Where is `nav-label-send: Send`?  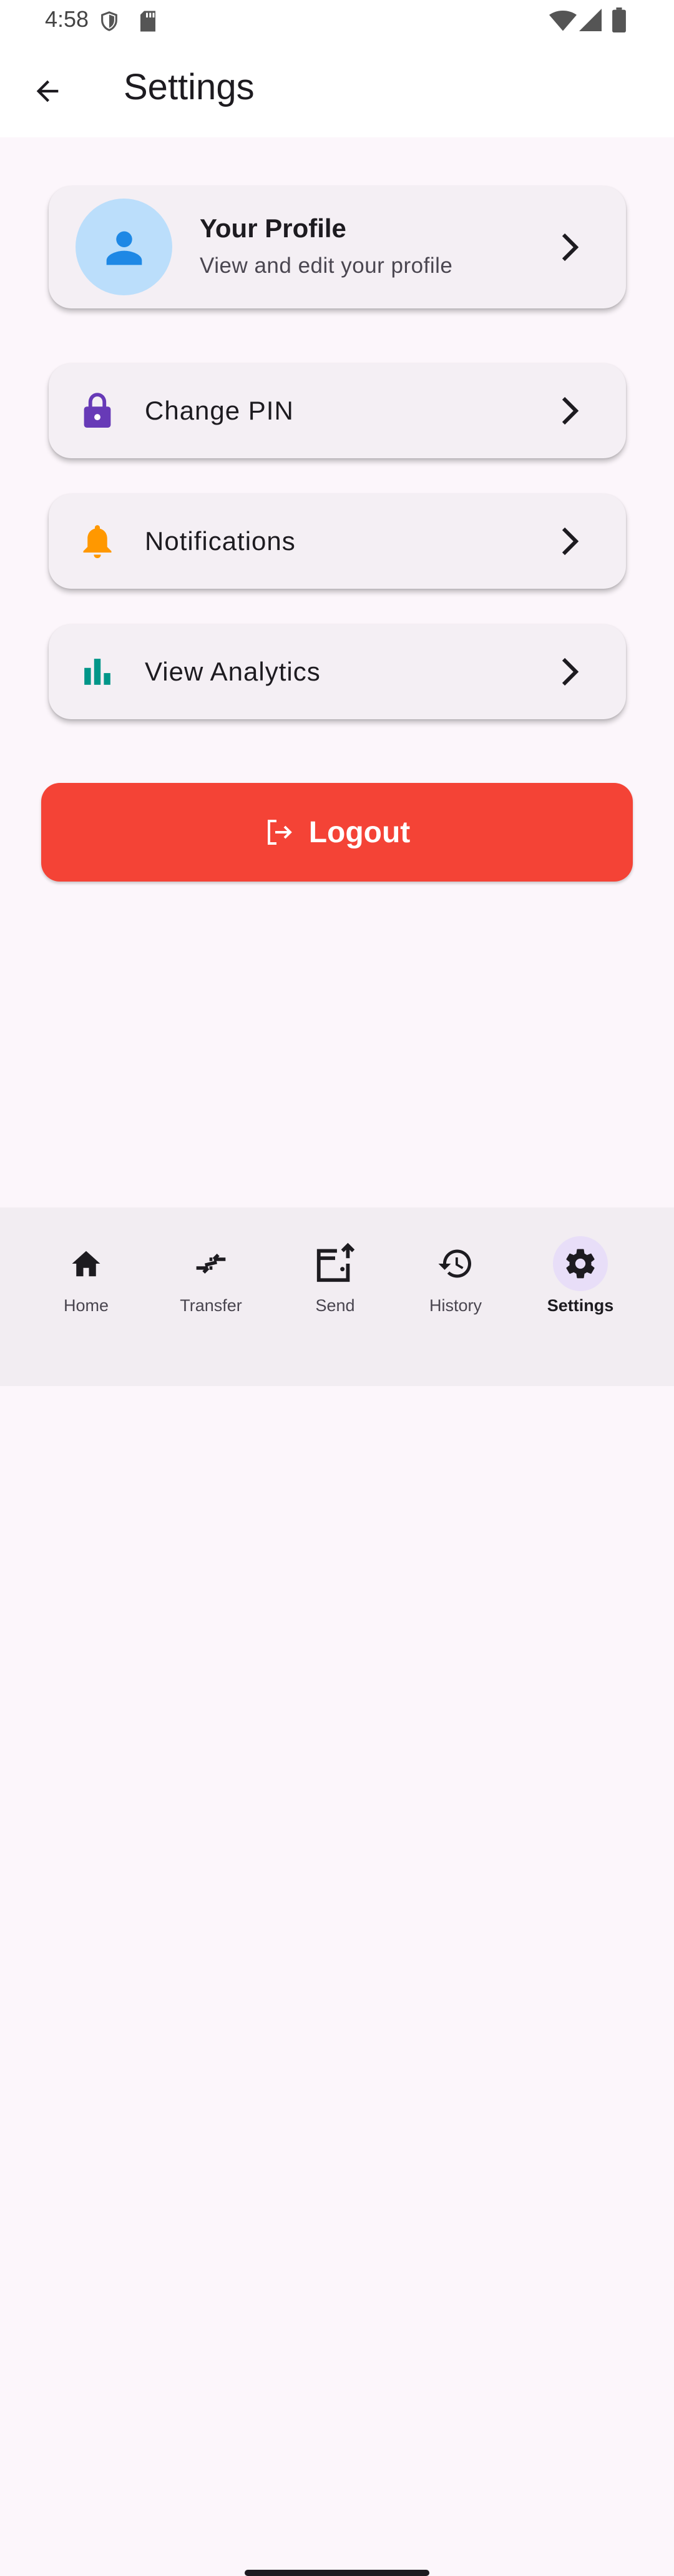
nav-label-send: Send is located at coordinates (335, 1305).